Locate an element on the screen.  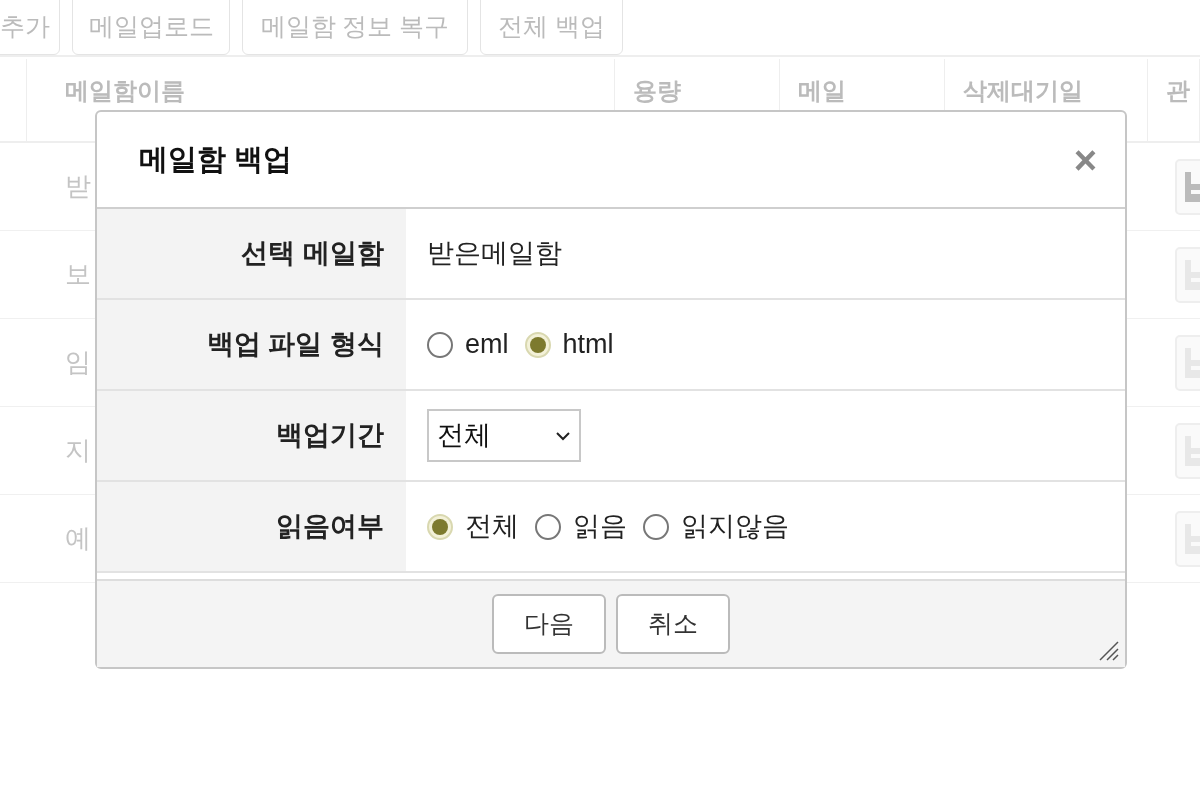
radio-label: 읽음 is located at coordinates (600, 527).